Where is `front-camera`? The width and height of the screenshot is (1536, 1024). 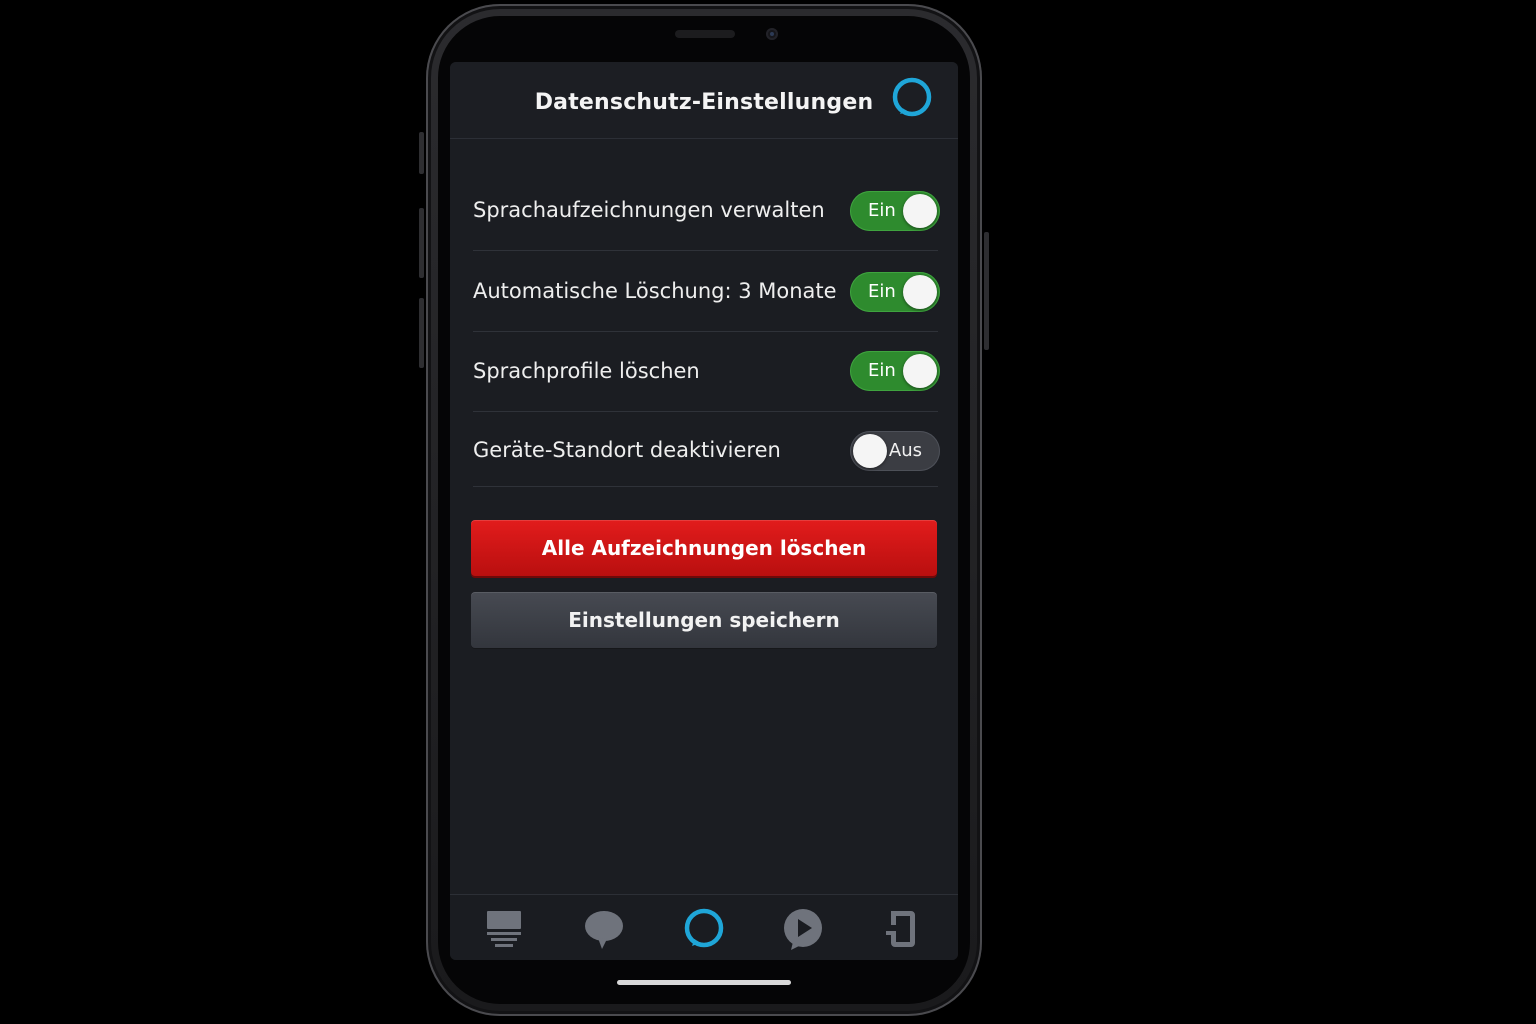
front-camera is located at coordinates (772, 34).